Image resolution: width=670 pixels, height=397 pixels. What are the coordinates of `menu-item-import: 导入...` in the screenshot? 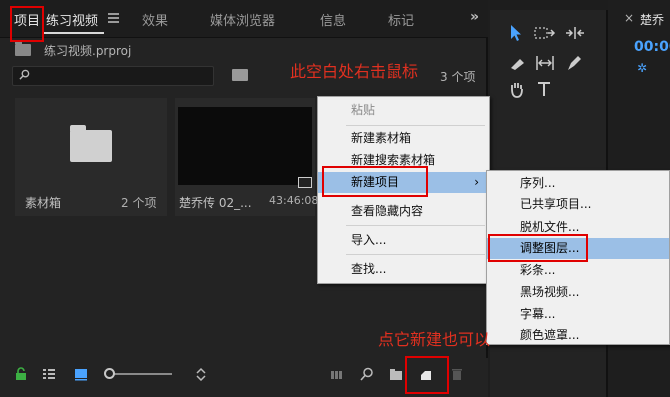 It's located at (403, 240).